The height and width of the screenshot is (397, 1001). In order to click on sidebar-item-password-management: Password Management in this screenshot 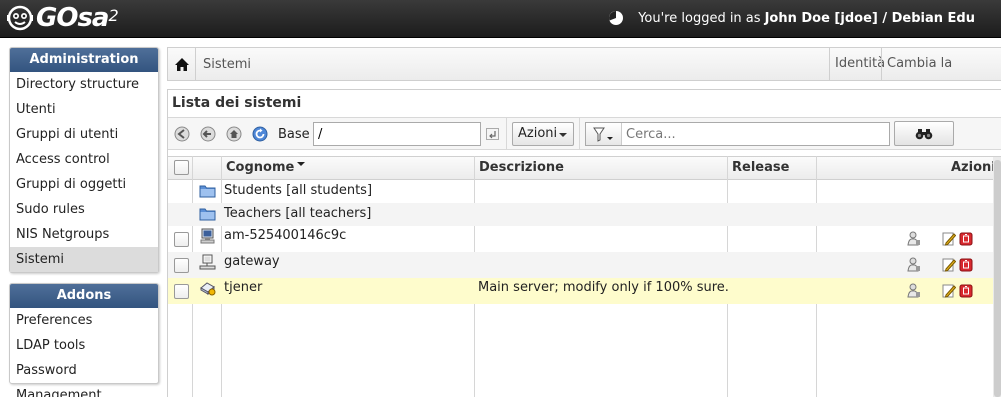, I will do `click(84, 377)`.